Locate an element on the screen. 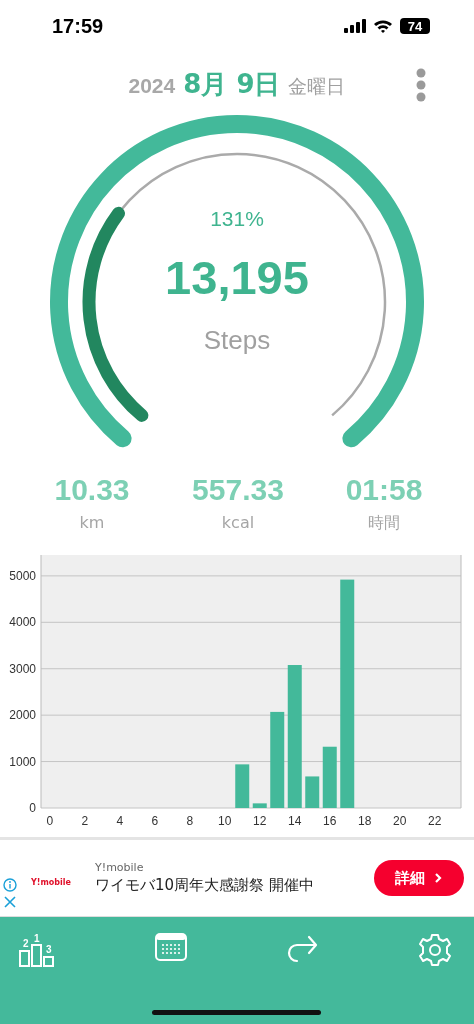 This screenshot has width=474, height=1024. ad-headline: ワイモバ10周年大感謝祭 開催中 is located at coordinates (205, 885).